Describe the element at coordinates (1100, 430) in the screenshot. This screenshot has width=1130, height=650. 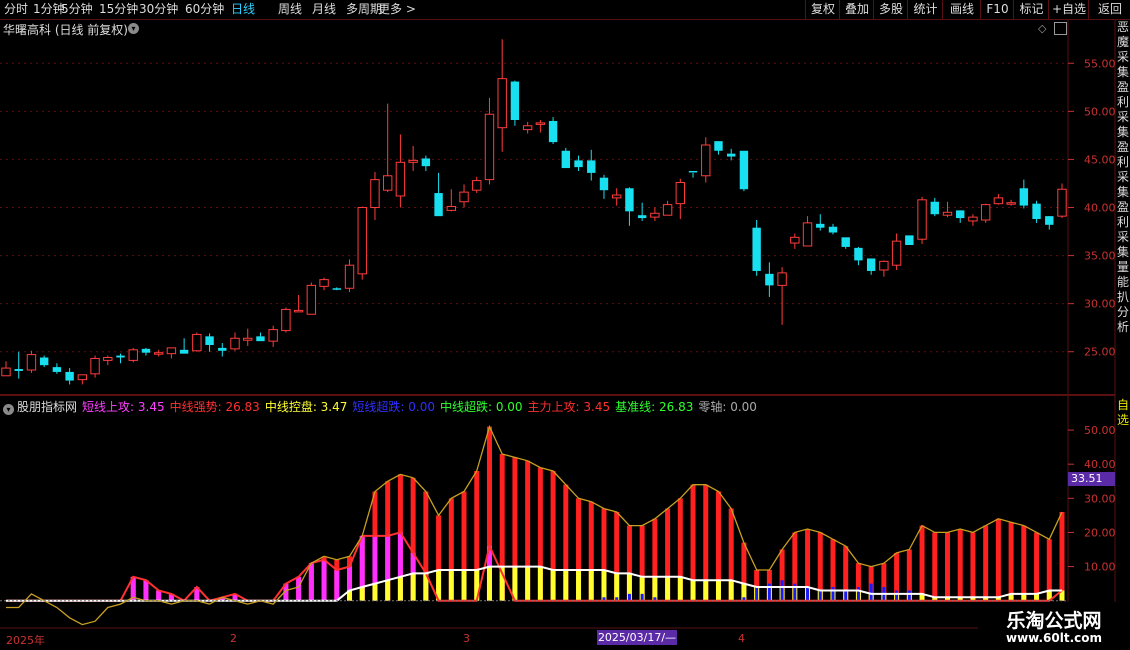
I see `ind-tick-label: 50.00` at that location.